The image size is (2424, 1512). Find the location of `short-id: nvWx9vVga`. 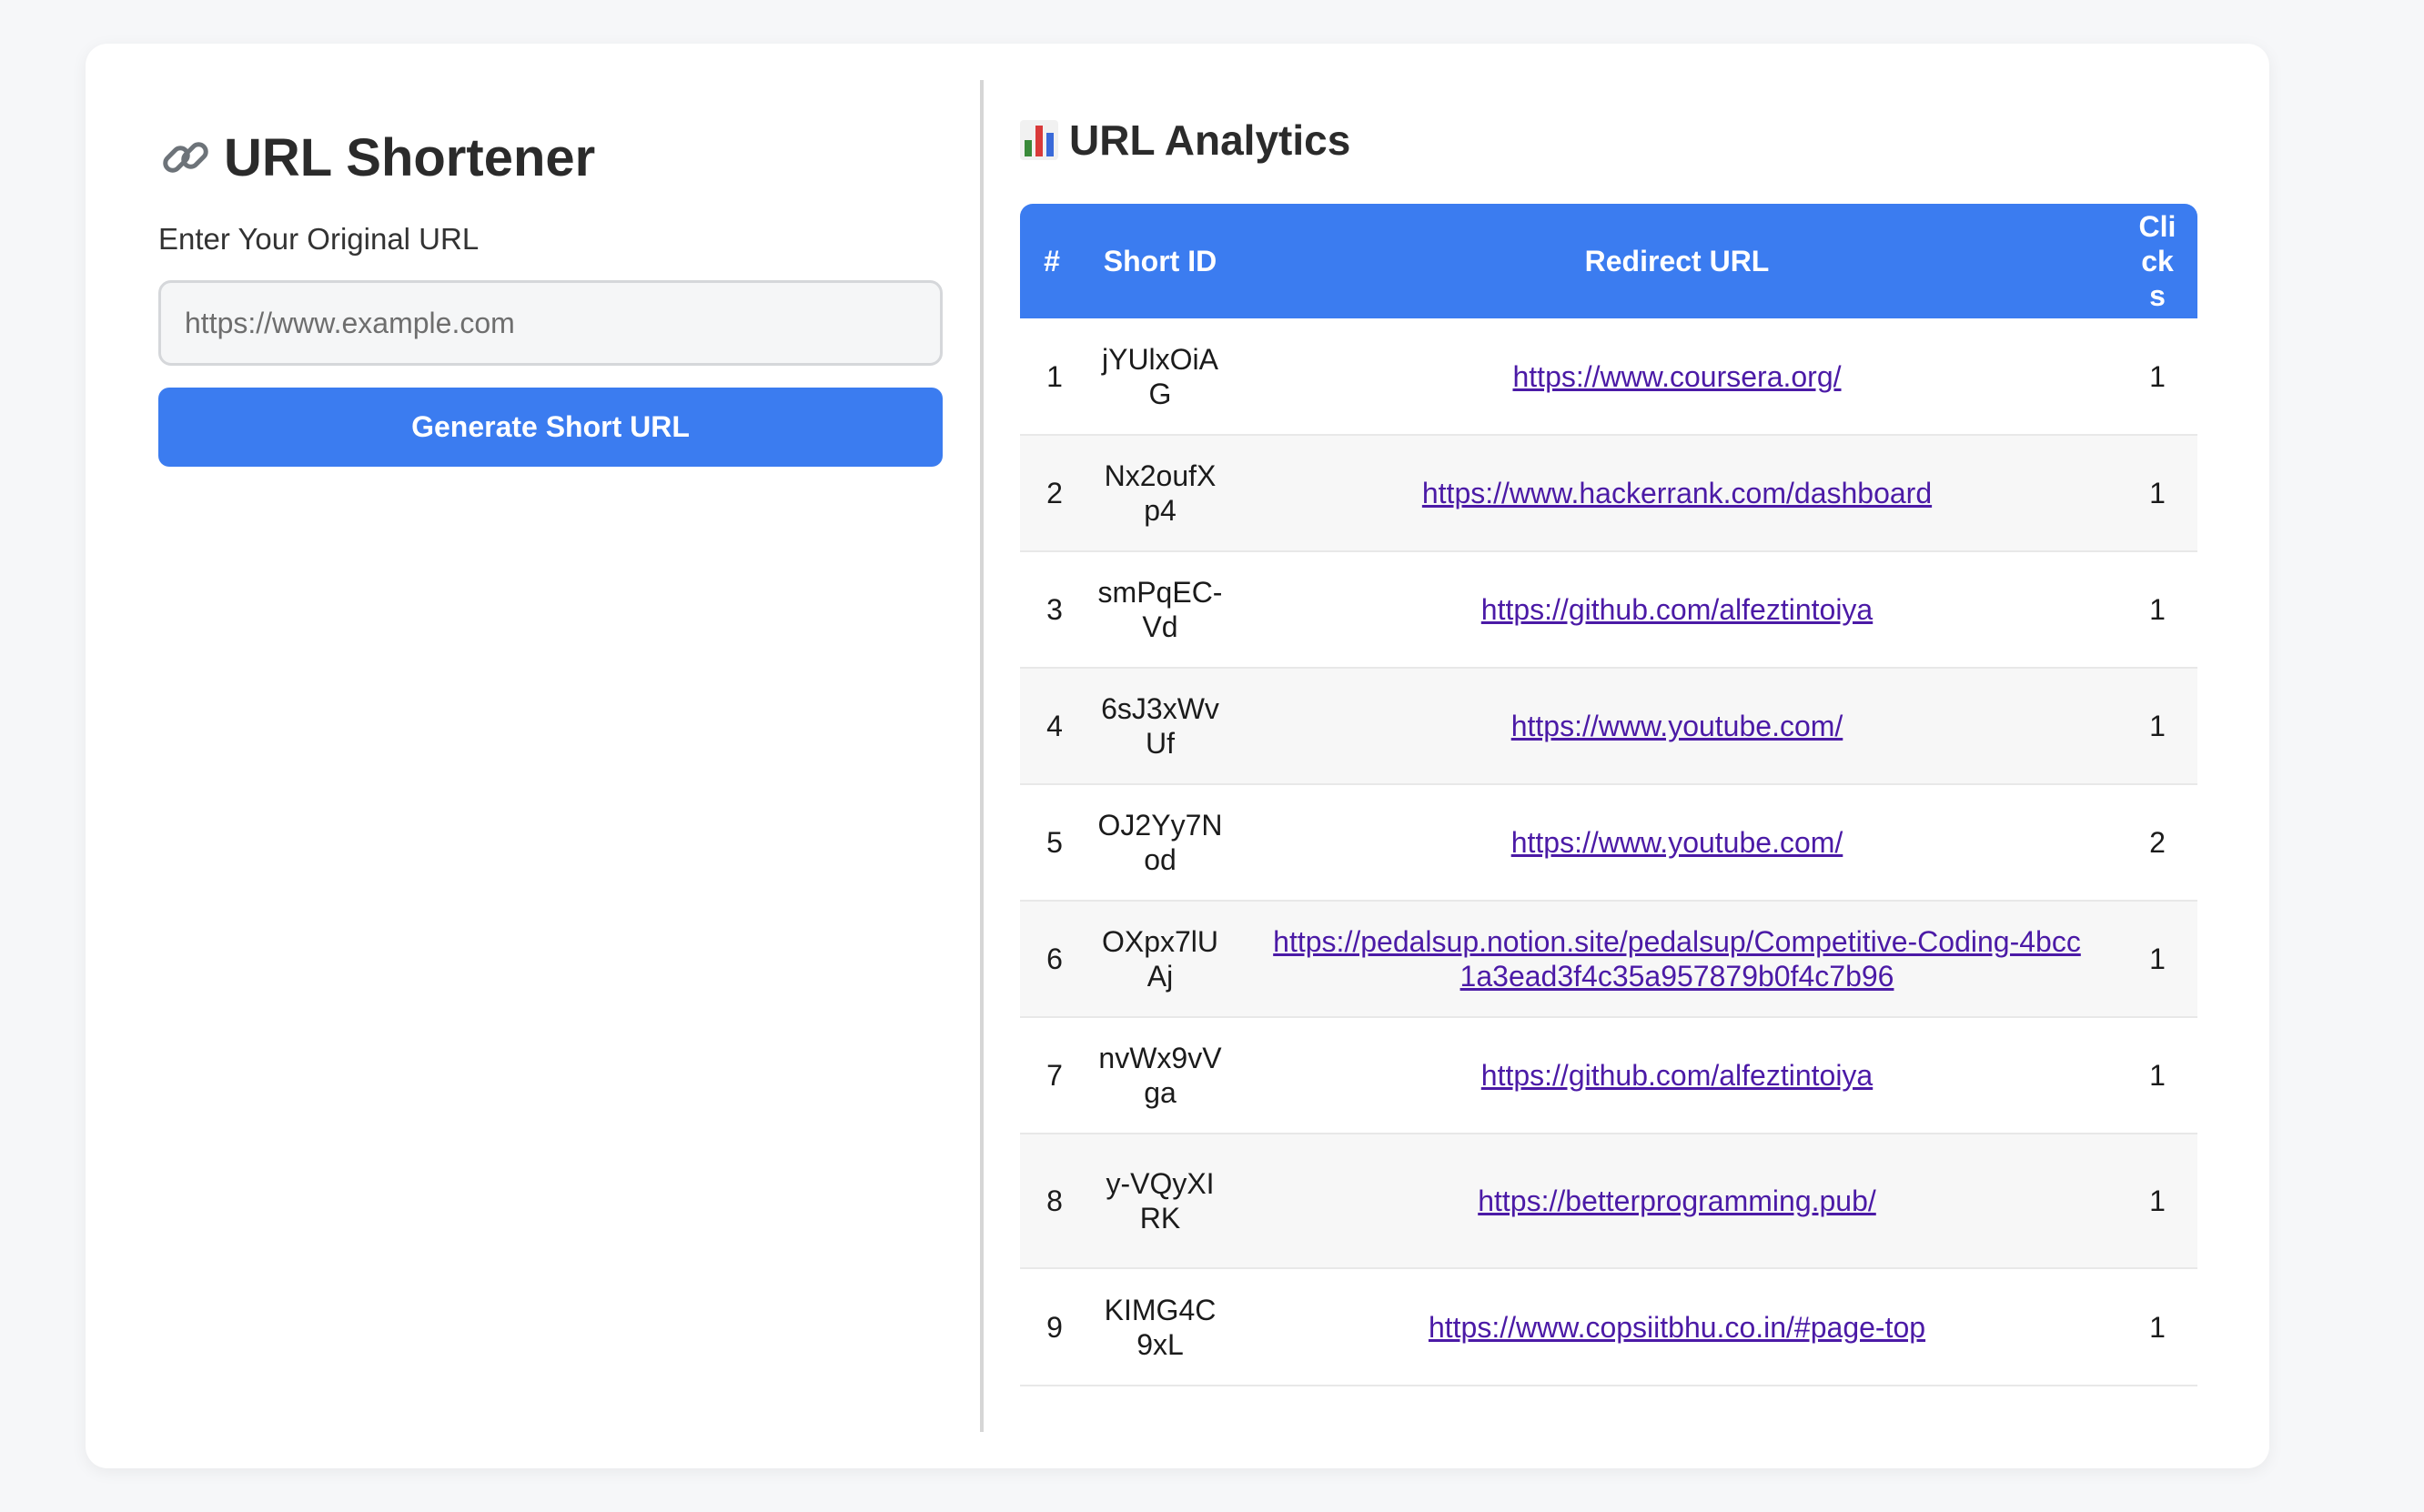

short-id: nvWx9vVga is located at coordinates (1160, 1076).